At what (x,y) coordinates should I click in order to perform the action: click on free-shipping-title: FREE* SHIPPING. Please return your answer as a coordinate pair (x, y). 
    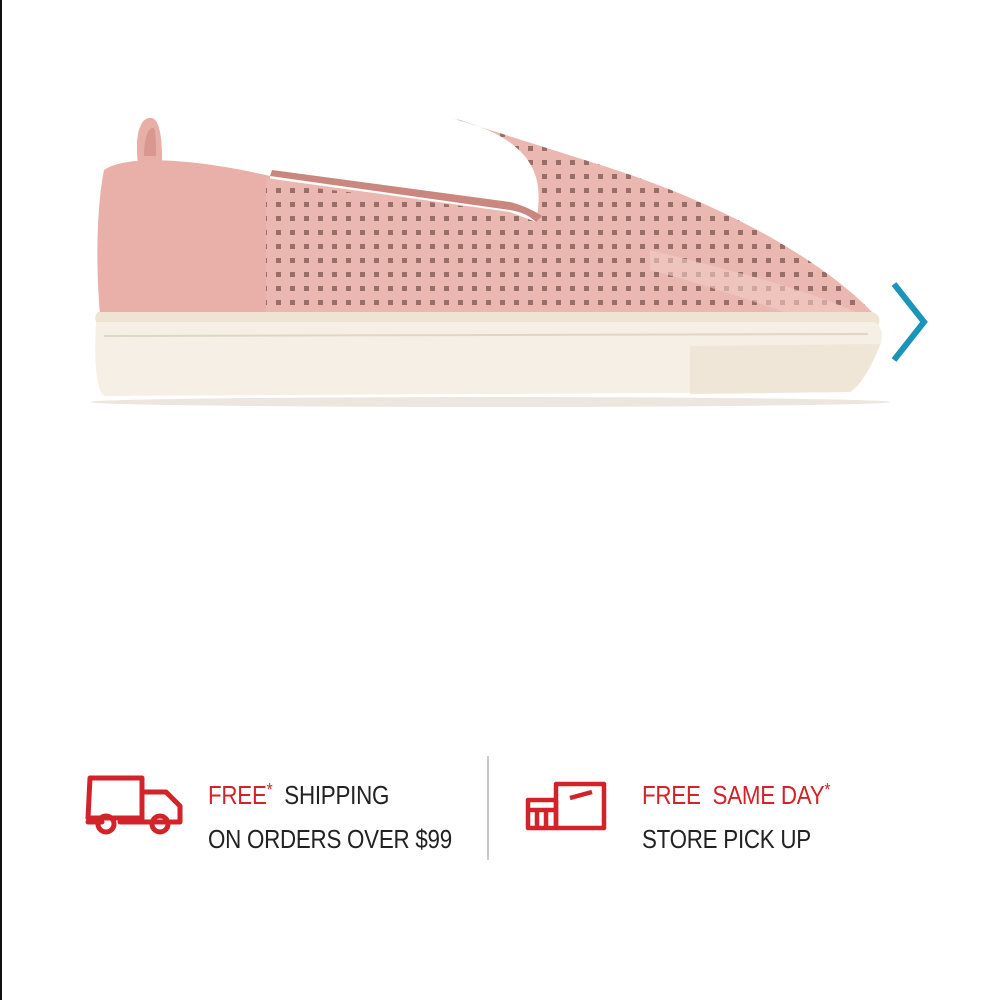
    Looking at the image, I should click on (330, 792).